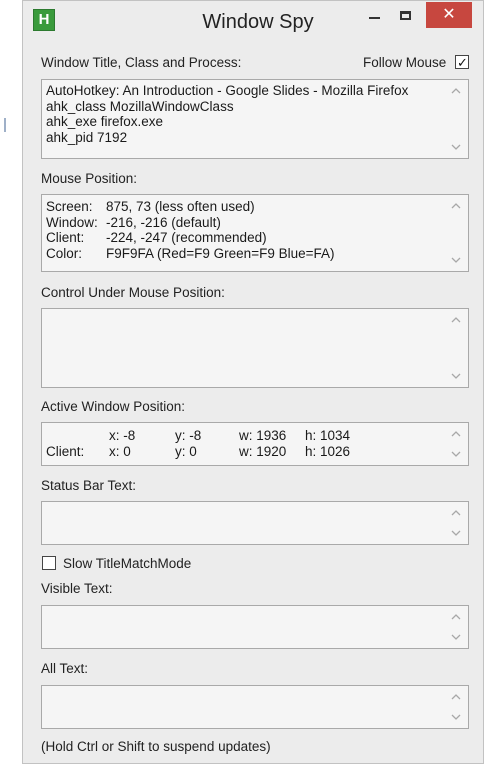 The height and width of the screenshot is (770, 490). I want to click on footer-hint: (Hold Ctrl or Shift to suspend updates), so click(156, 746).